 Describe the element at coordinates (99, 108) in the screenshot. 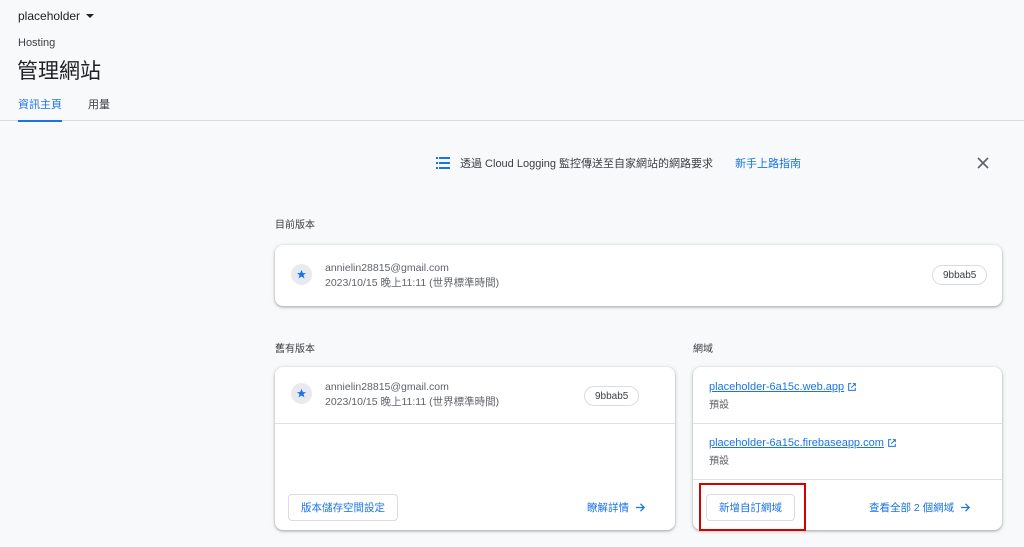

I see `tab-usage: 用量` at that location.